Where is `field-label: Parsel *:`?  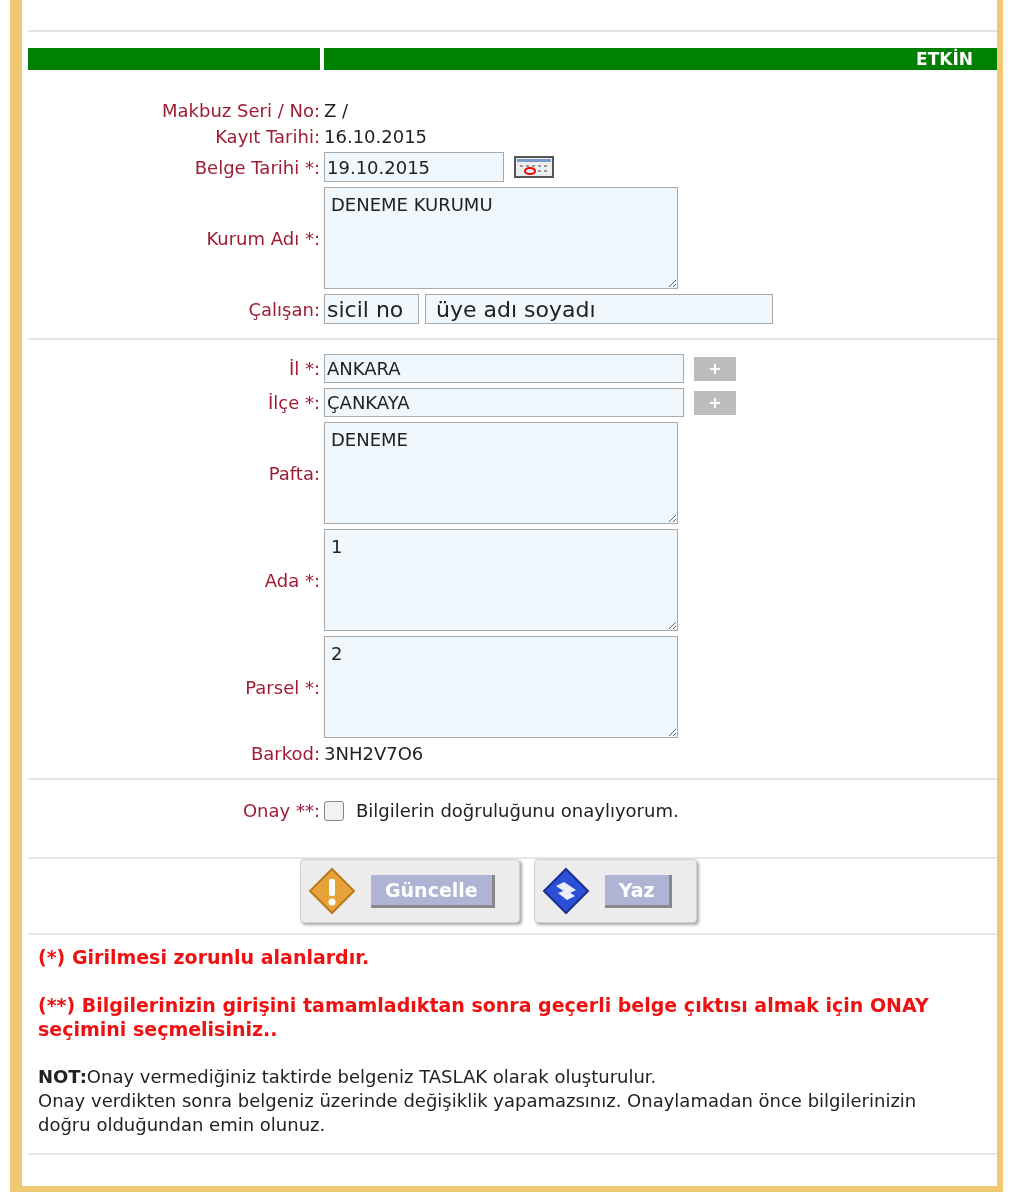 field-label: Parsel *: is located at coordinates (282, 687).